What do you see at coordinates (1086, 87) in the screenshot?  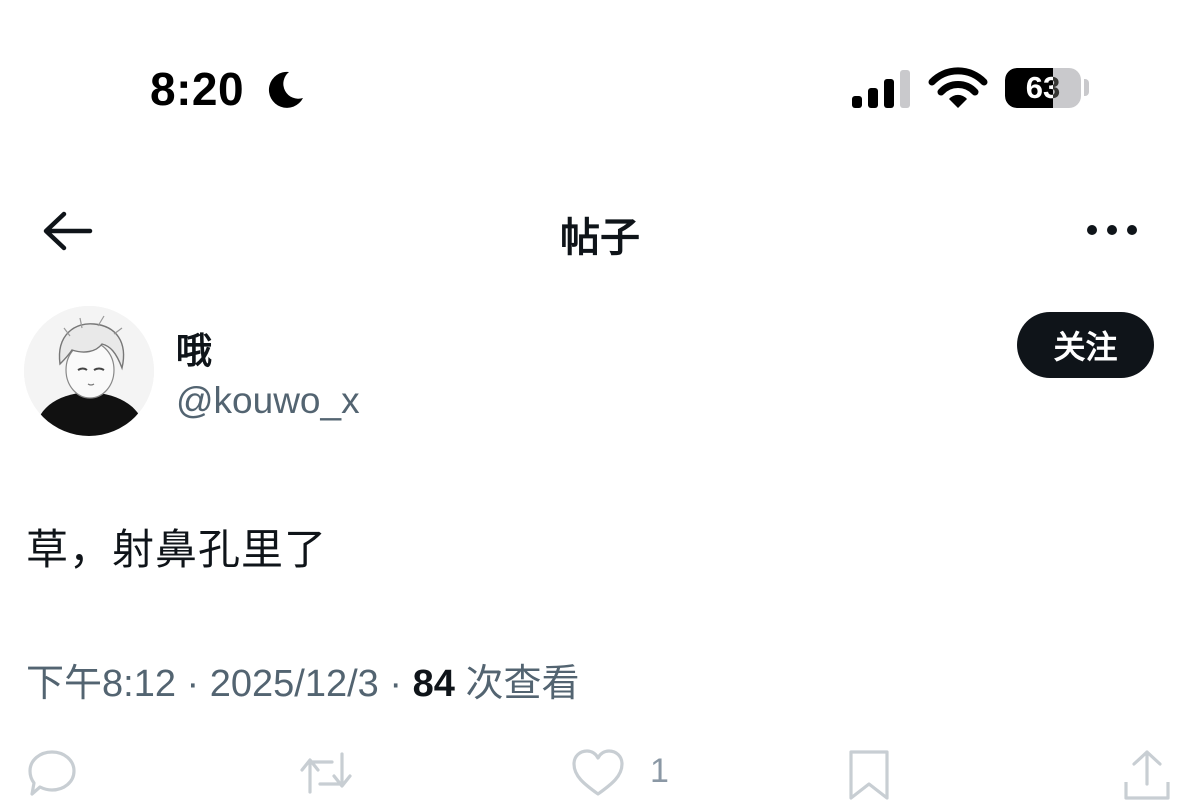 I see `battery-cap` at bounding box center [1086, 87].